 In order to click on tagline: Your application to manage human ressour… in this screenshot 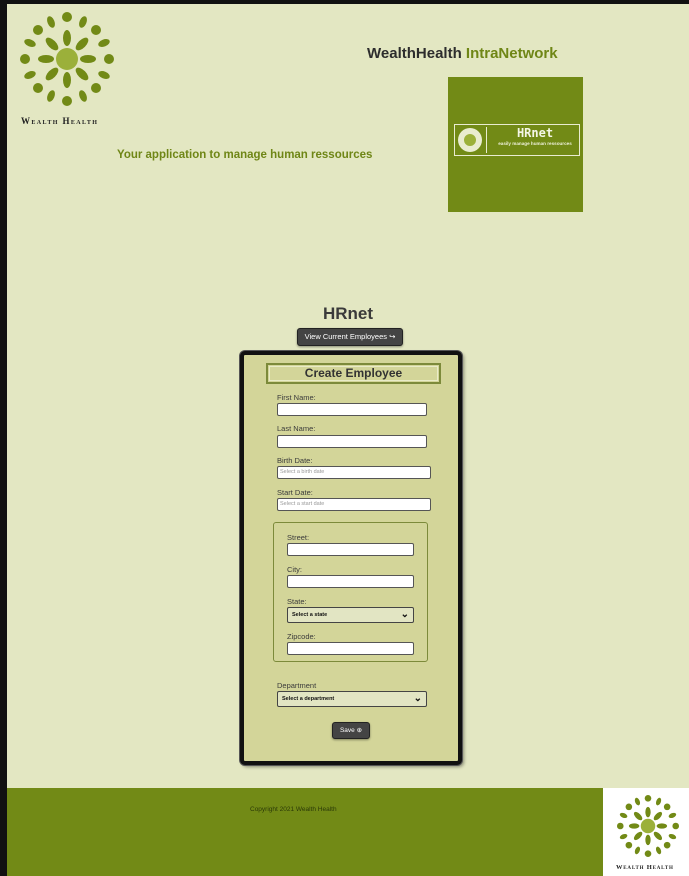, I will do `click(245, 155)`.